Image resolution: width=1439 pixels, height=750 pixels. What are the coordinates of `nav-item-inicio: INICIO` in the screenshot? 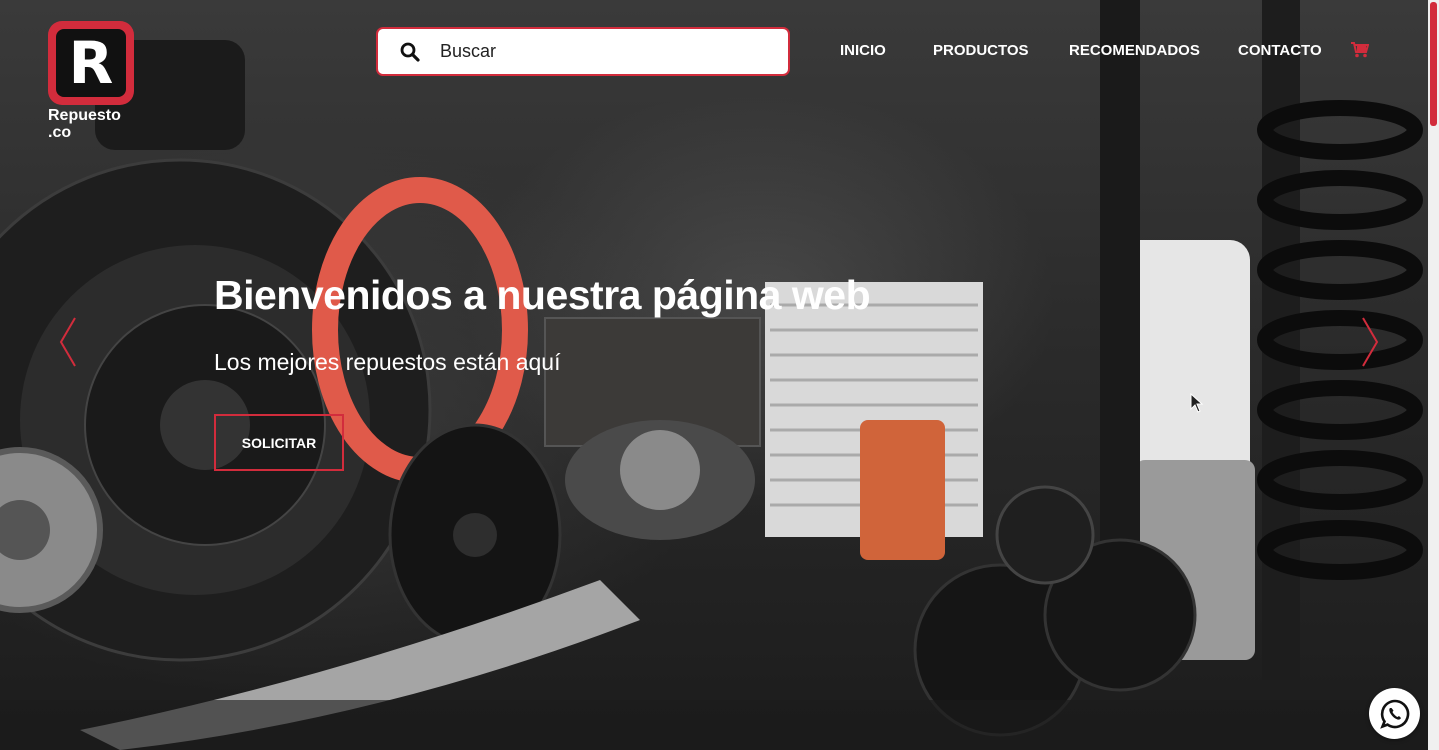 It's located at (863, 50).